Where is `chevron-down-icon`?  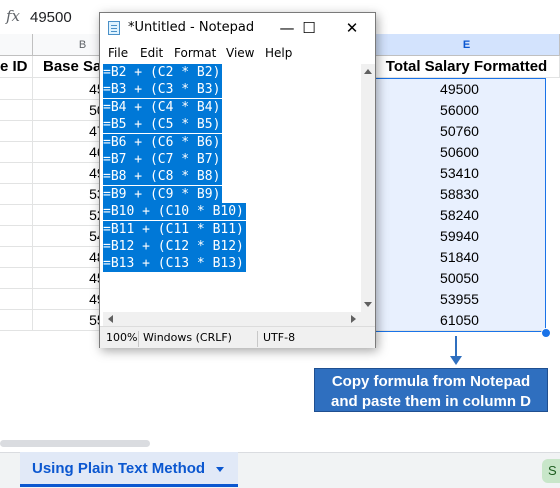
chevron-down-icon is located at coordinates (220, 469).